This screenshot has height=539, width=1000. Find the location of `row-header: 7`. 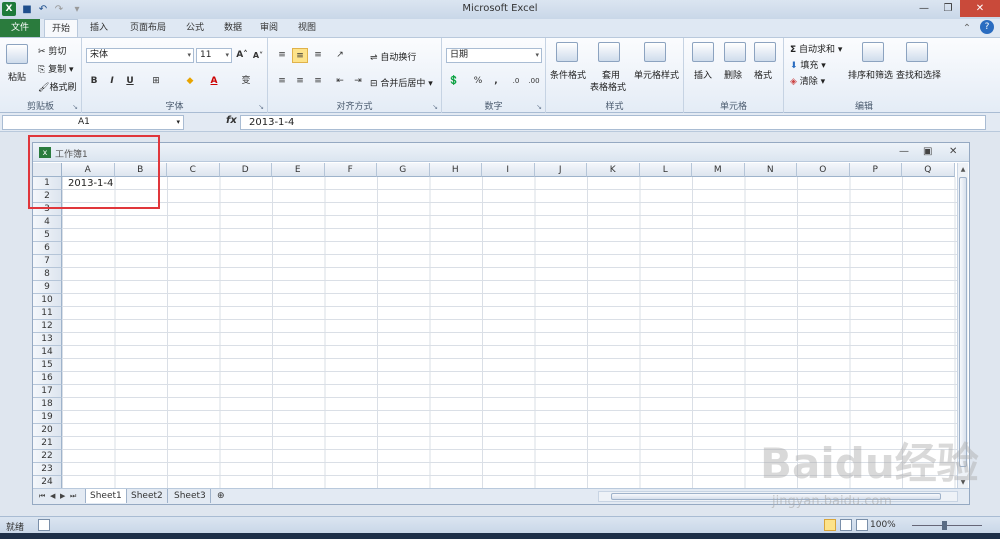

row-header: 7 is located at coordinates (47, 261).